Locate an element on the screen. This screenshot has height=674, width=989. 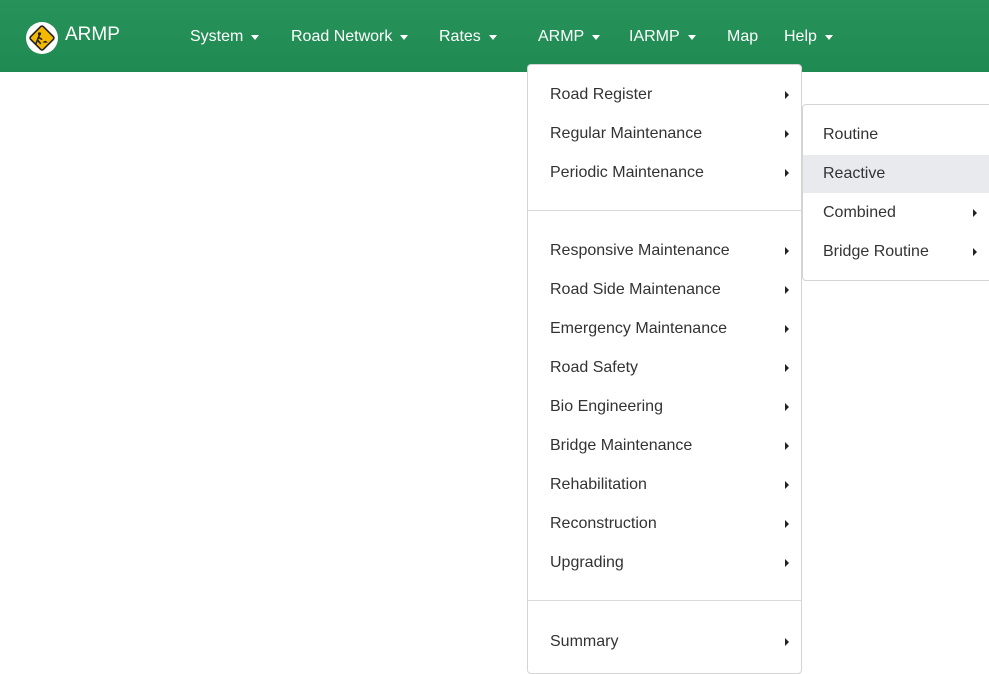
menu-item-emergency-maintenance: Emergency Maintenance is located at coordinates (664, 329).